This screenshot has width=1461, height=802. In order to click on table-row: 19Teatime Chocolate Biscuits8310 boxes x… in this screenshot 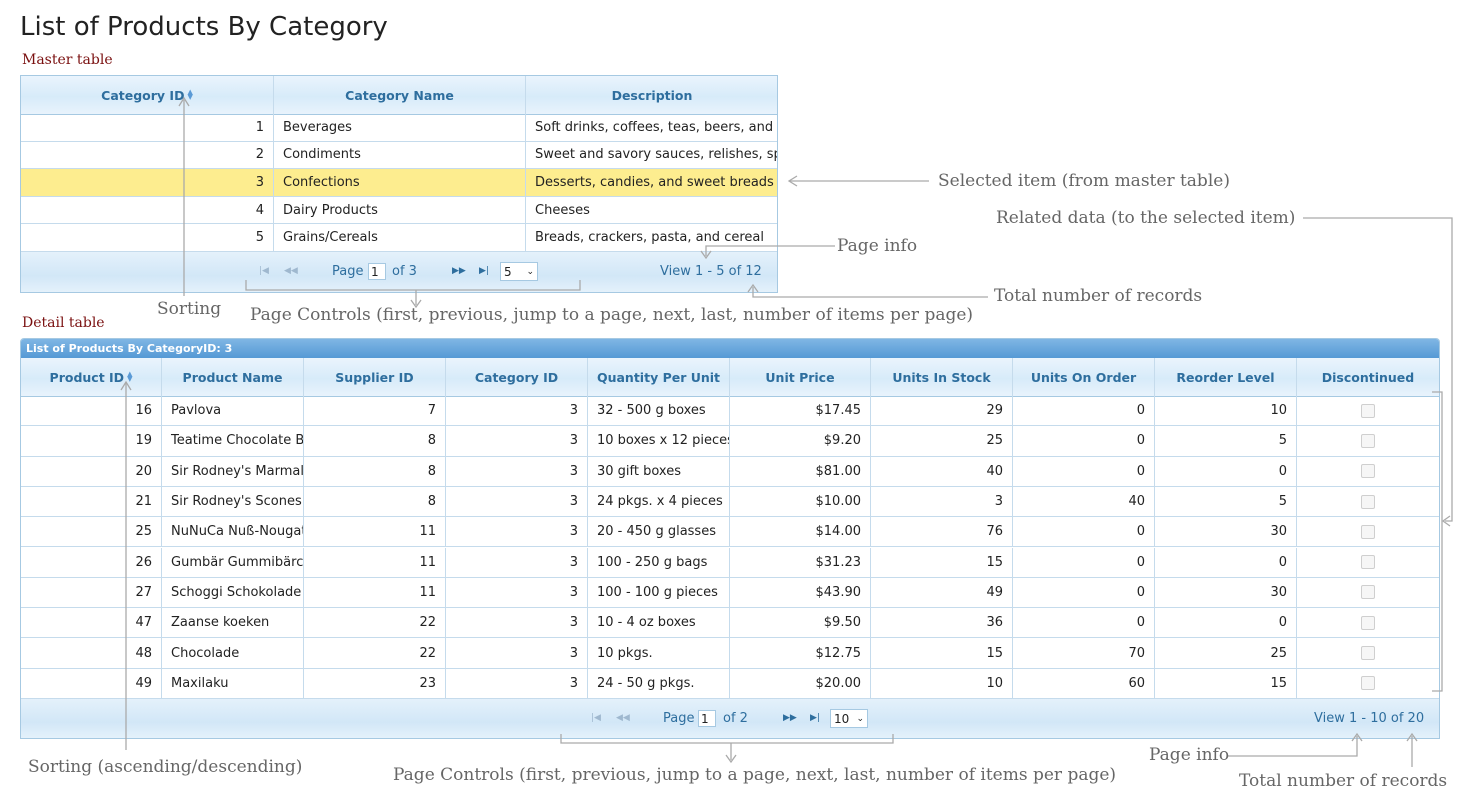, I will do `click(730, 441)`.